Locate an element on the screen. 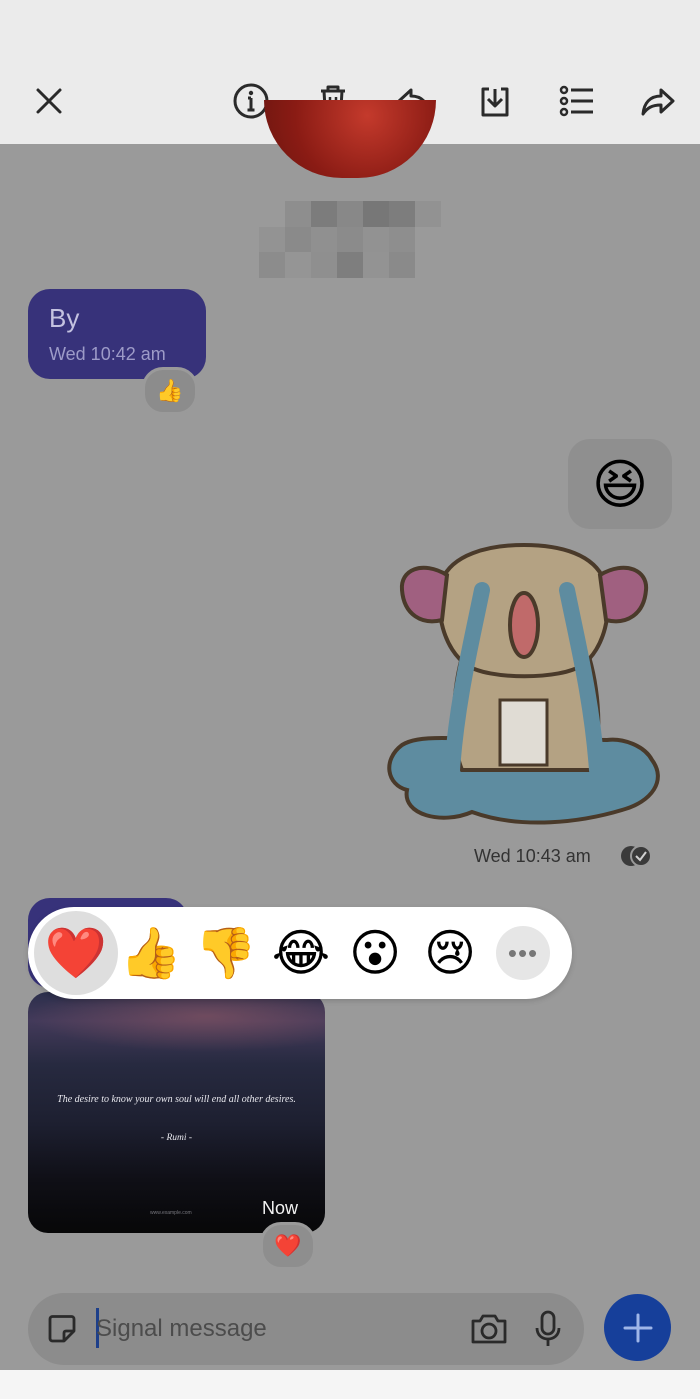  close-icon is located at coordinates (49, 101).